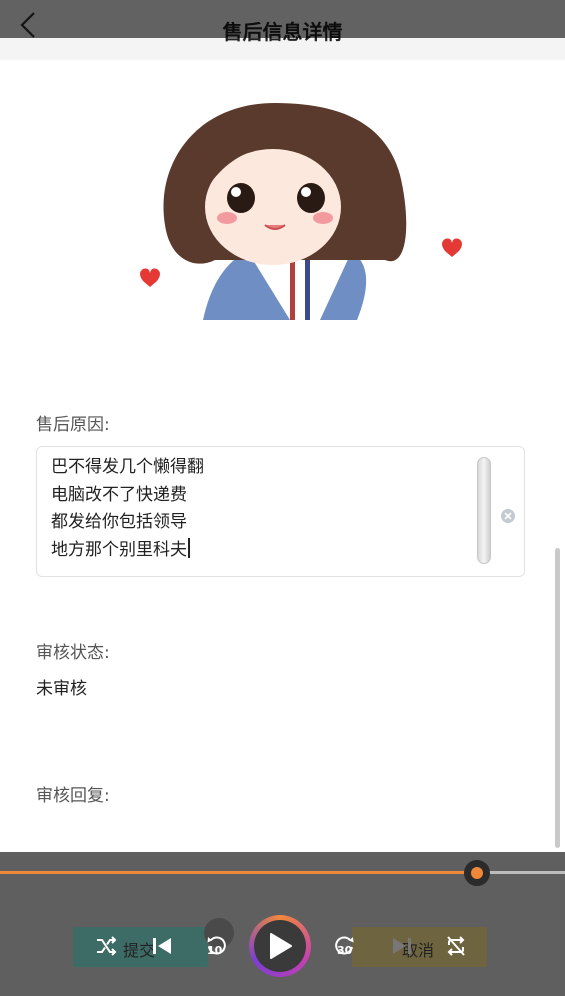 This screenshot has height=996, width=565. Describe the element at coordinates (215, 950) in the screenshot. I see `rewind-seconds: 10` at that location.